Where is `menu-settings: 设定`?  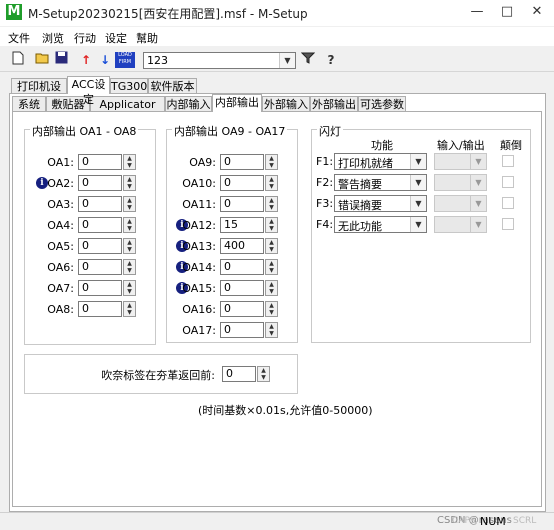
menu-settings: 设定 is located at coordinates (116, 38).